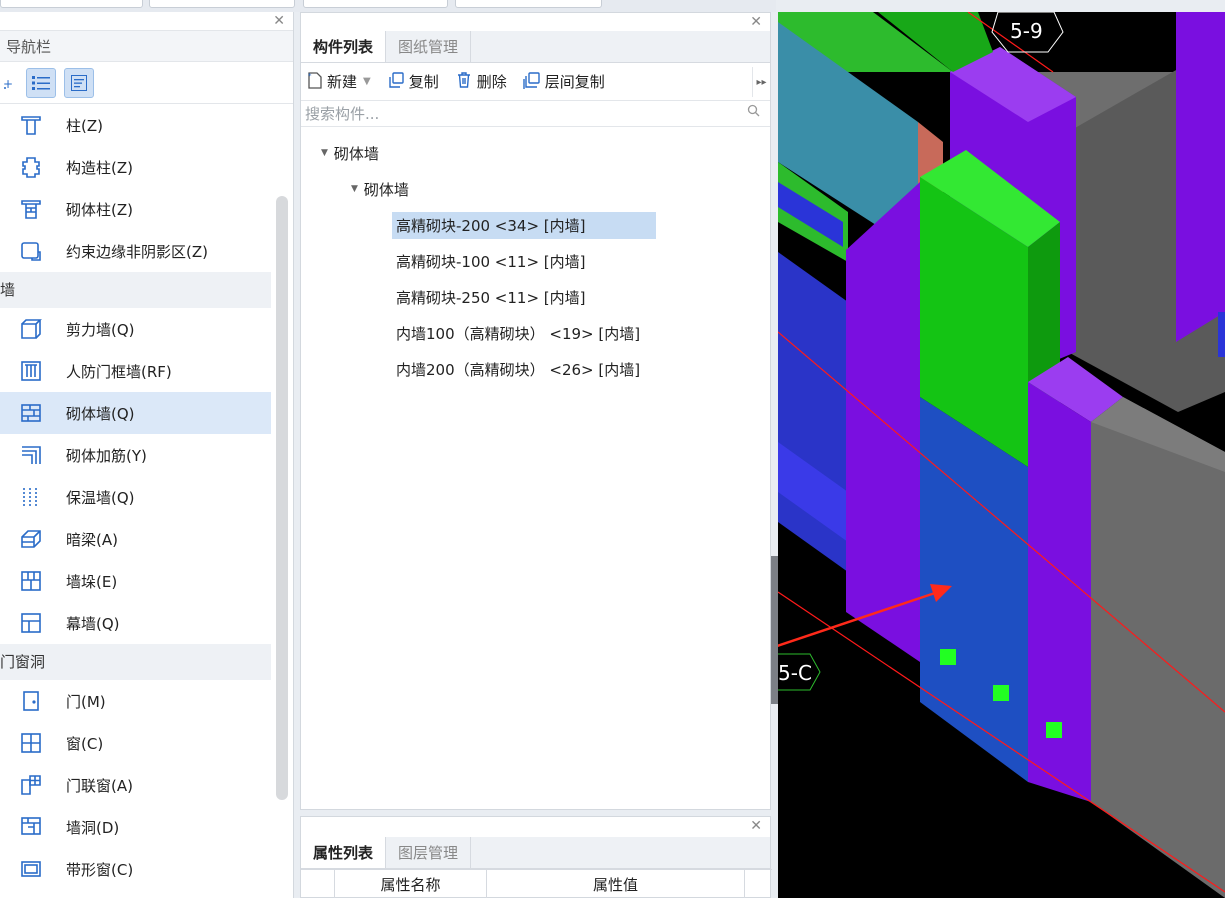 Image resolution: width=1225 pixels, height=898 pixels. I want to click on tree-item-label: 高精砌块-250 <11> [内墙], so click(491, 297).